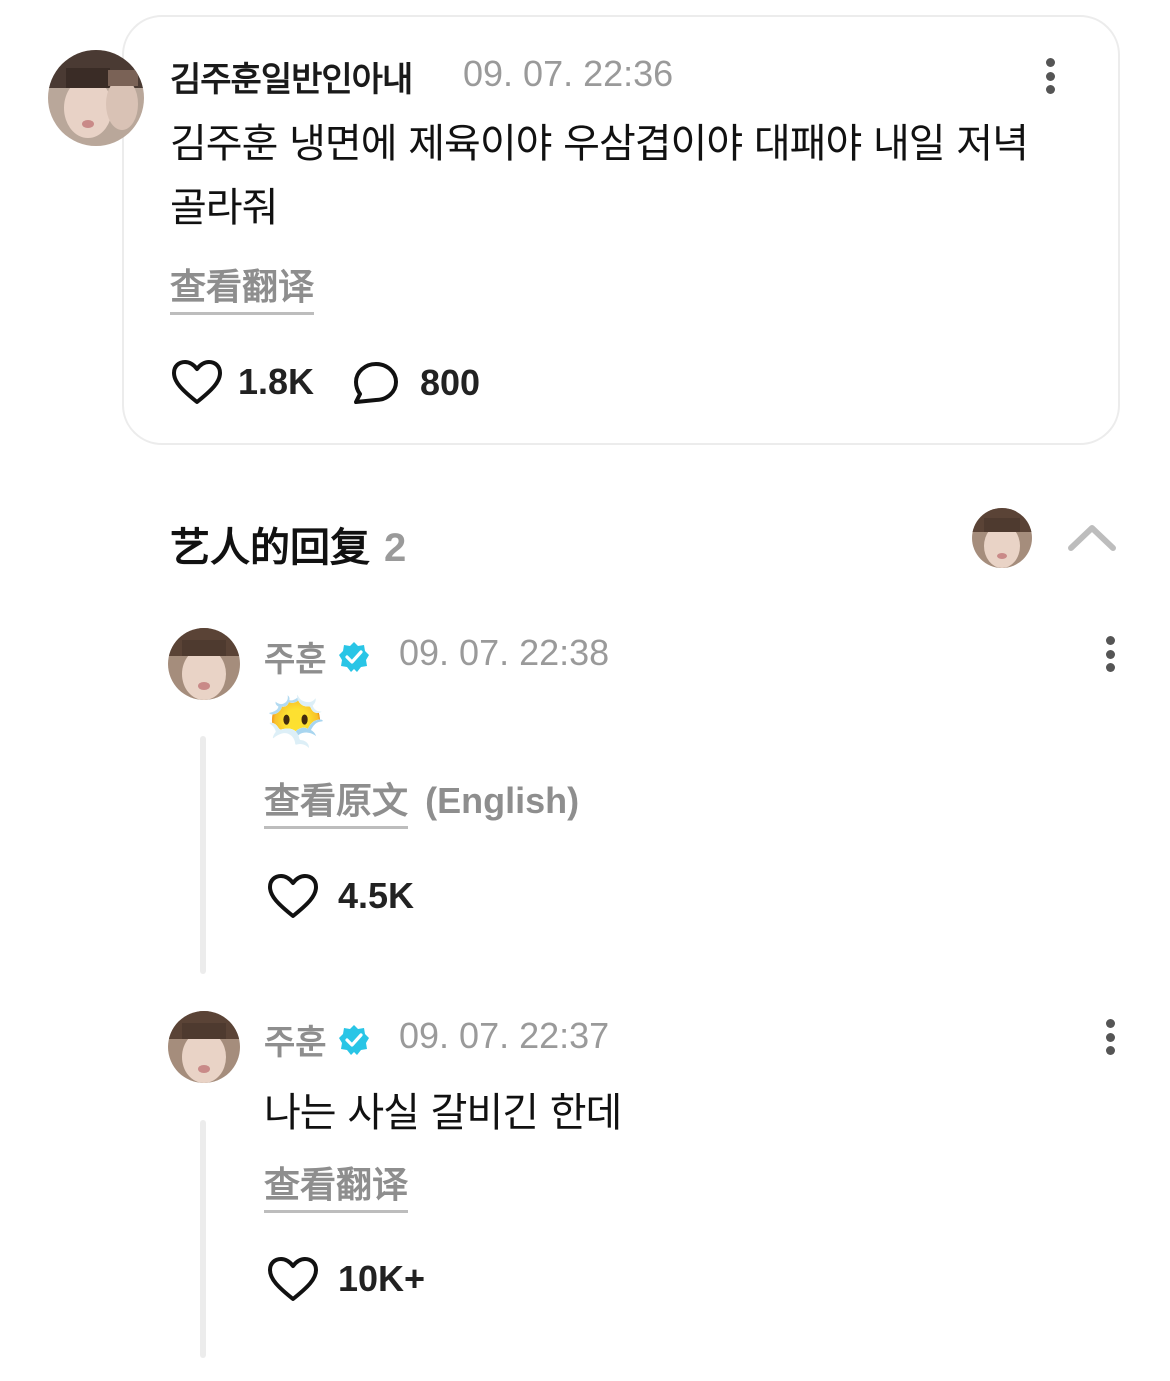 The image size is (1170, 1381). I want to click on post-comment-count: 800, so click(450, 382).